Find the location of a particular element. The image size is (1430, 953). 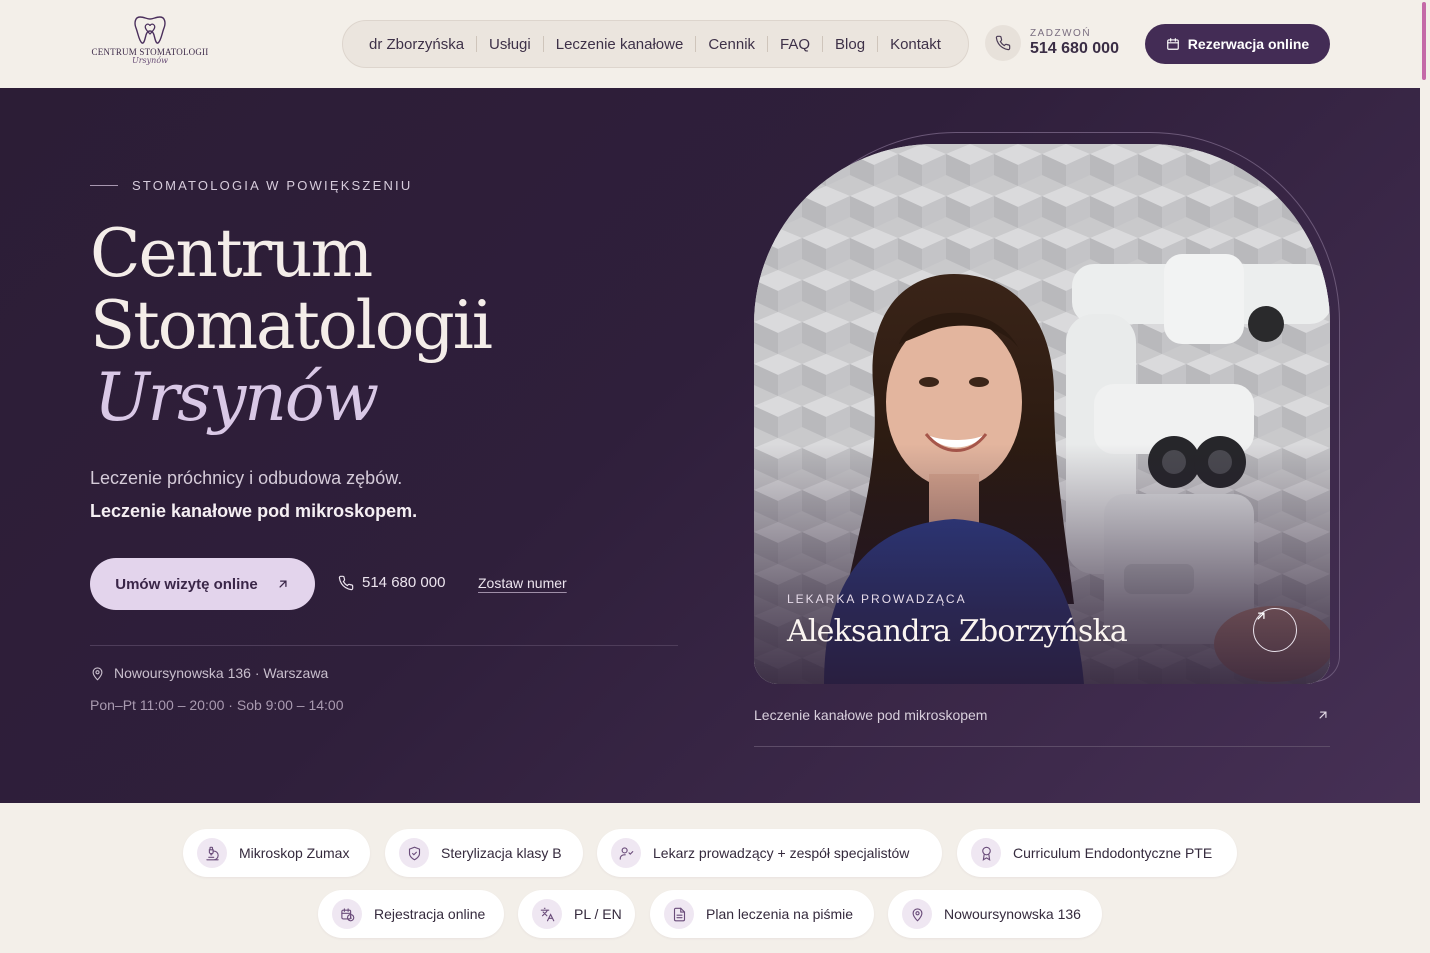

doctor-profile-button is located at coordinates (1275, 630).